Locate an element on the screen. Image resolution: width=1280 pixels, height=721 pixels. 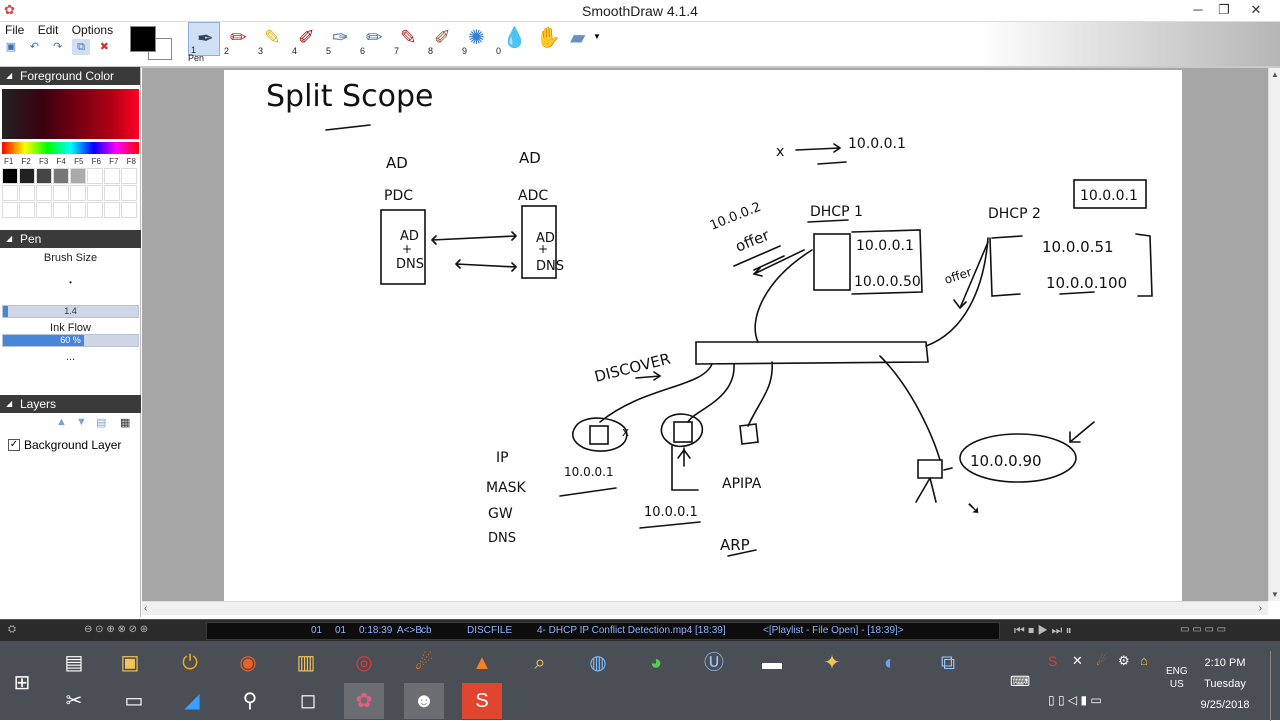
clear-icon: ✖ is located at coordinates (104, 47).